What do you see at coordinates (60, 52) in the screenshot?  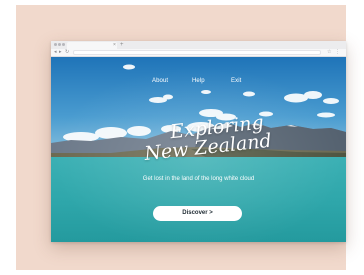 I see `forward-arrow-icon: ▸` at bounding box center [60, 52].